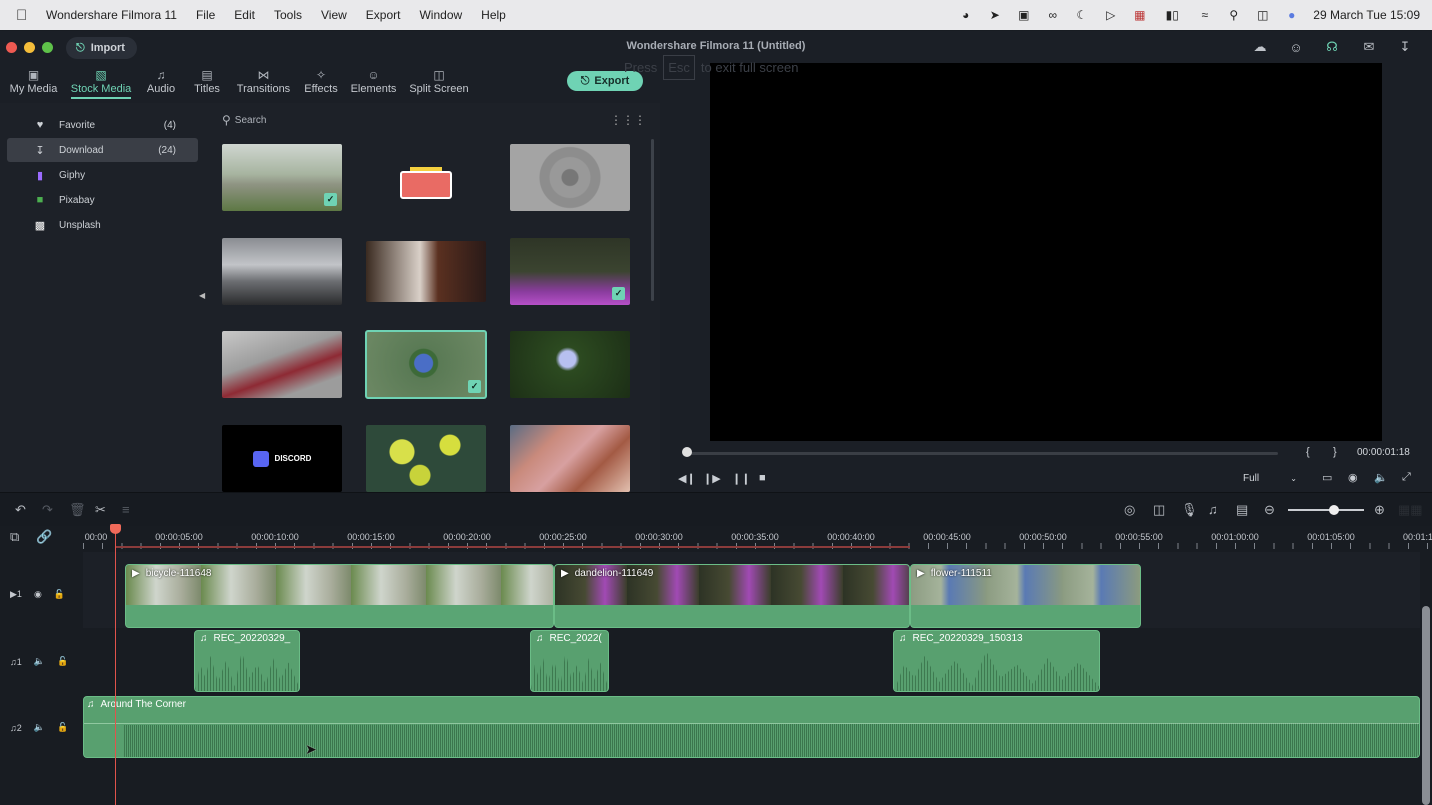 The height and width of the screenshot is (805, 1432). I want to click on video-clip-flower: ▶ flower-111511, so click(1025, 596).